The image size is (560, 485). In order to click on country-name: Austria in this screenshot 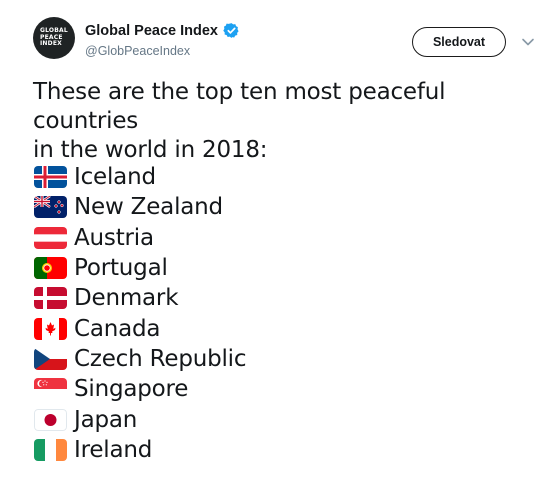, I will do `click(114, 237)`.